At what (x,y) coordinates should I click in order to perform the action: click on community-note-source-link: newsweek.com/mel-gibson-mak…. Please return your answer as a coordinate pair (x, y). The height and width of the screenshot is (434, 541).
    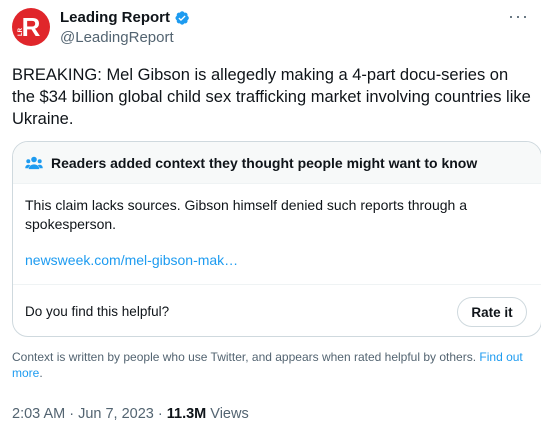
    Looking at the image, I should click on (277, 260).